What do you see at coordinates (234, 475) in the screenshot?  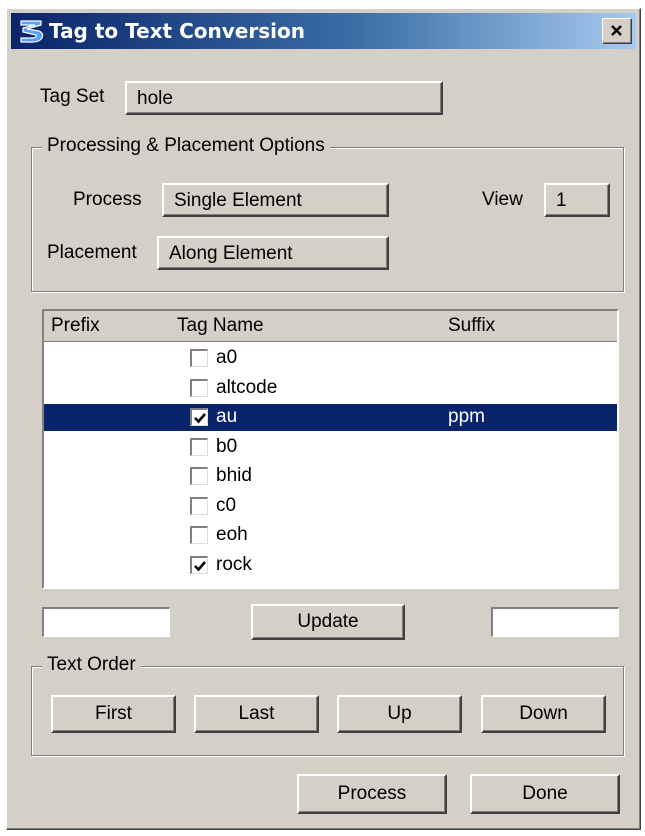 I see `row-tag-name: bhid` at bounding box center [234, 475].